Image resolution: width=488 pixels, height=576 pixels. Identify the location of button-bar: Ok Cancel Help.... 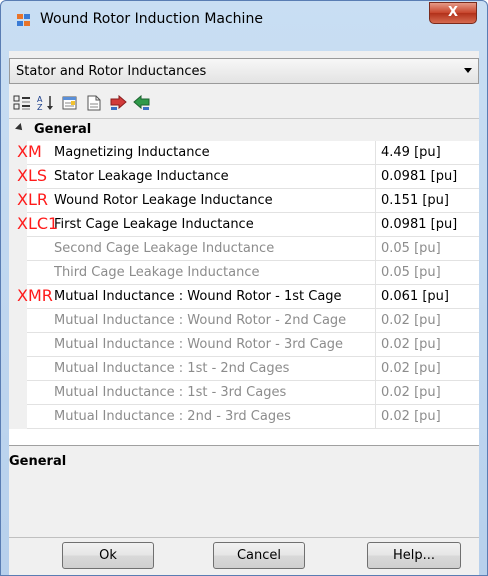
(244, 556).